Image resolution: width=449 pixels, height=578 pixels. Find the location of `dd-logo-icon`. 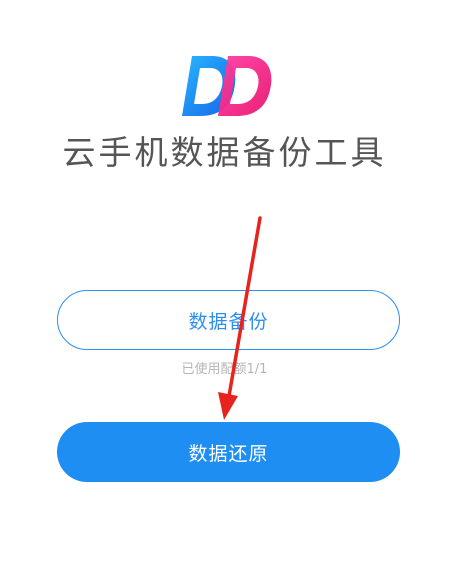

dd-logo-icon is located at coordinates (227, 86).